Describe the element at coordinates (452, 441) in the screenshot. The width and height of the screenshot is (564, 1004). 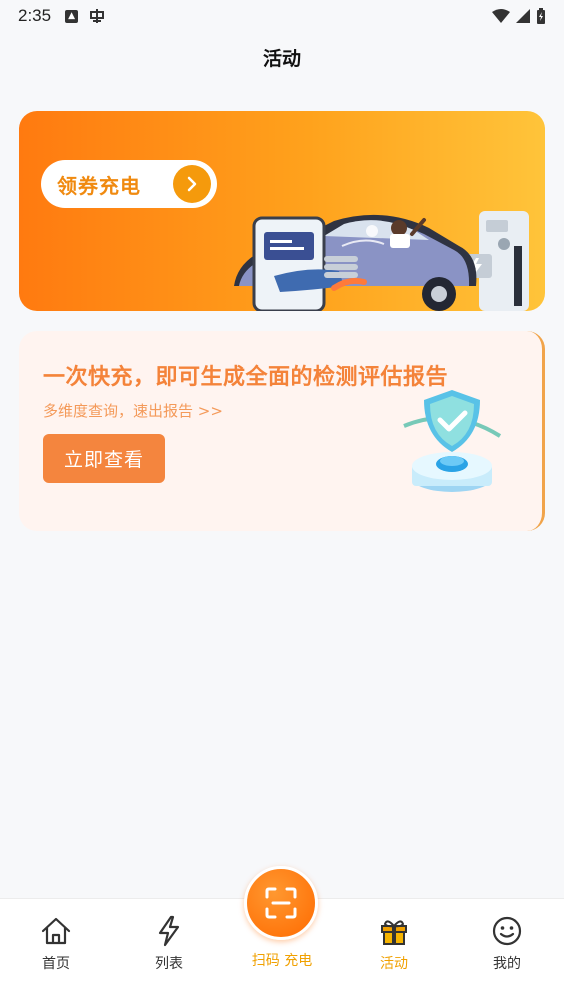
I see `shield-check-icon` at that location.